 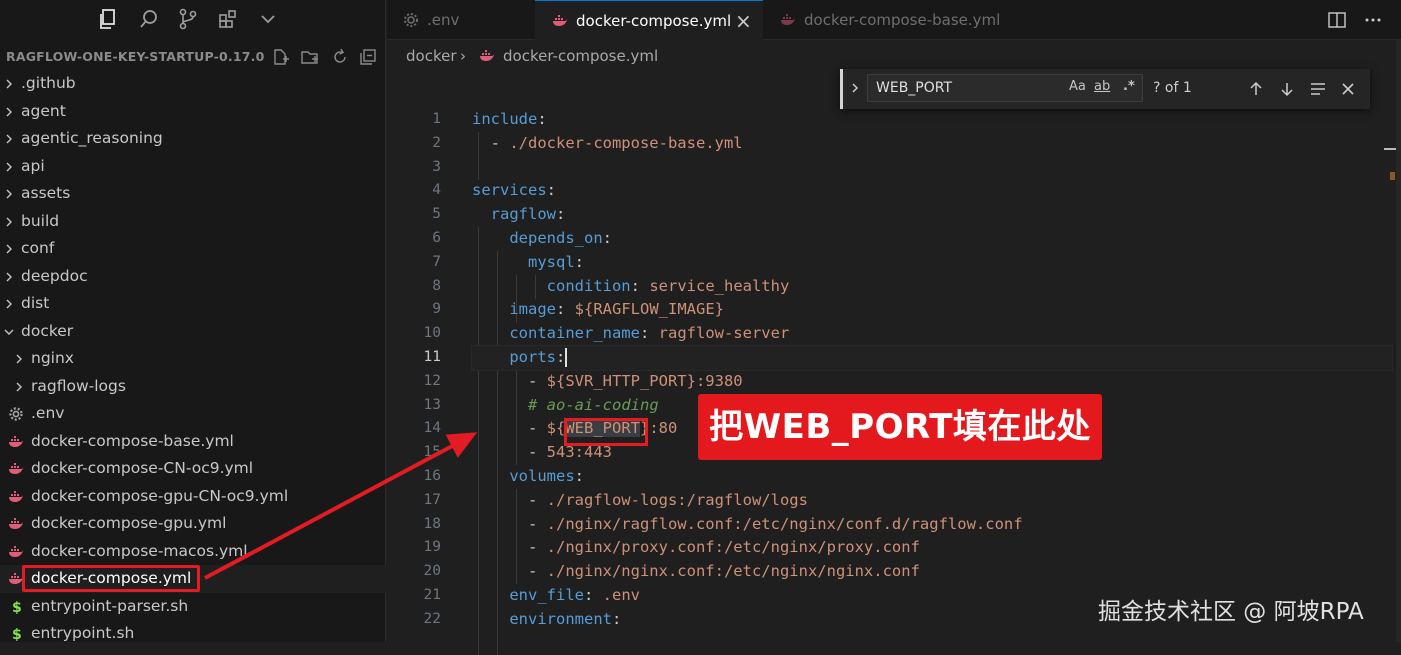 What do you see at coordinates (280, 57) in the screenshot?
I see `new-file-icon` at bounding box center [280, 57].